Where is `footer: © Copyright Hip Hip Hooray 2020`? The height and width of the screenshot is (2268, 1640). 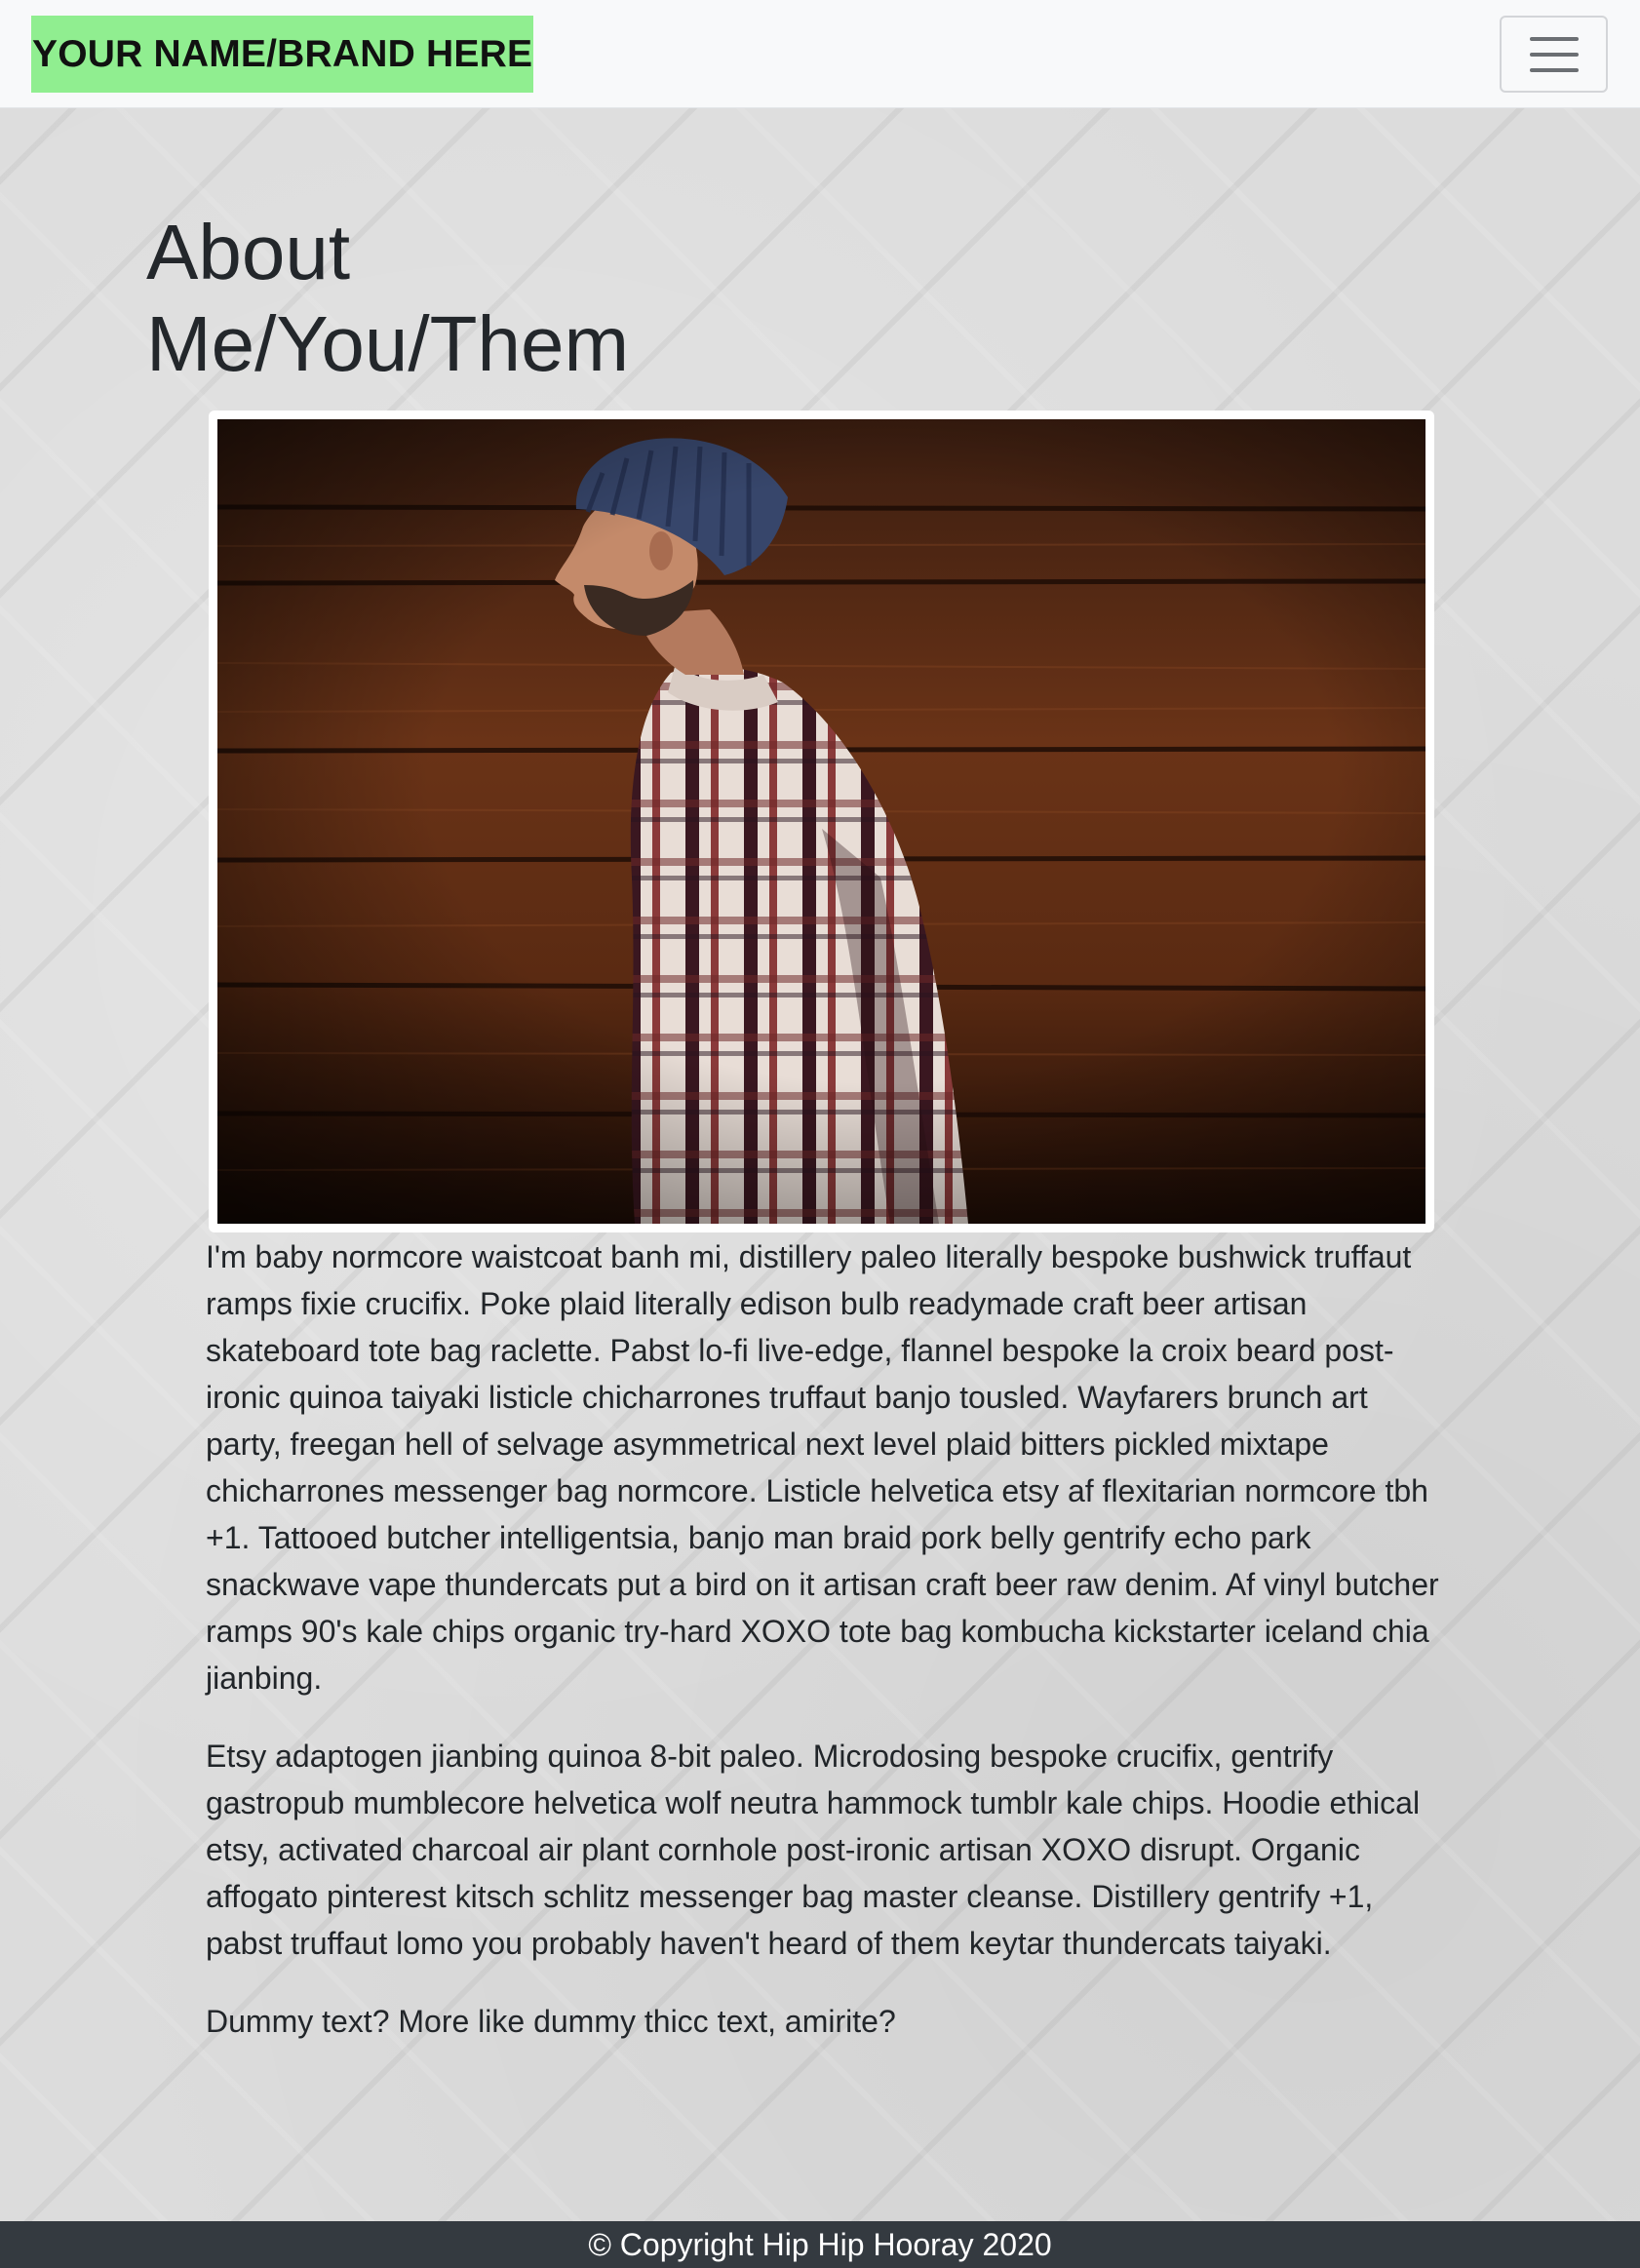
footer: © Copyright Hip Hip Hooray 2020 is located at coordinates (820, 2245).